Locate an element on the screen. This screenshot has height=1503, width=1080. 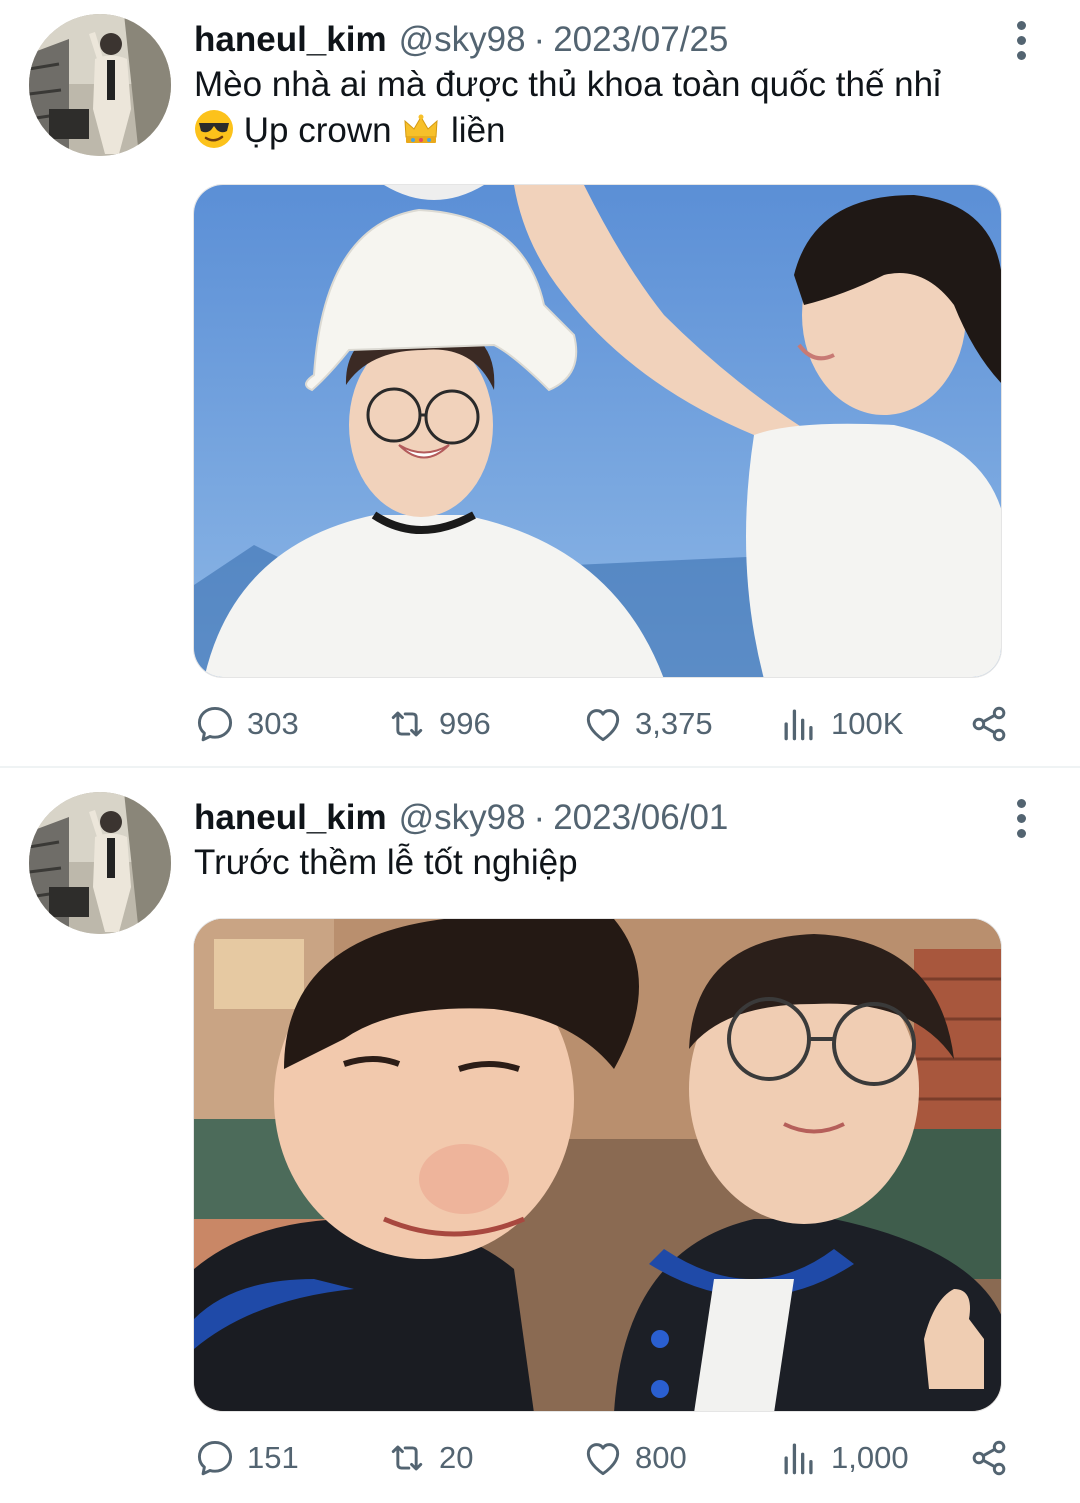
retweet-count: 20 is located at coordinates (456, 1457).